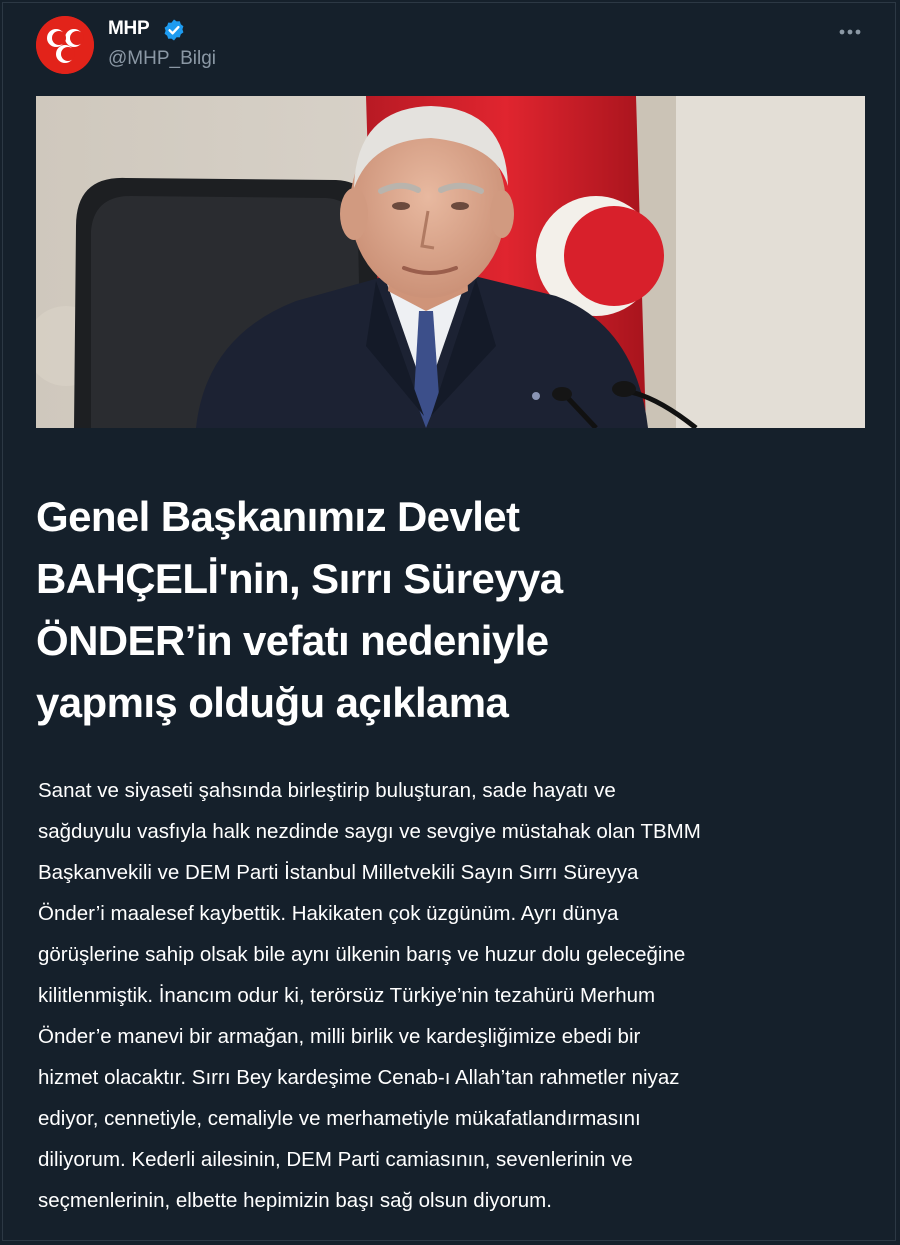  Describe the element at coordinates (162, 59) in the screenshot. I see `user-handle: @MHP_Bilgi` at that location.